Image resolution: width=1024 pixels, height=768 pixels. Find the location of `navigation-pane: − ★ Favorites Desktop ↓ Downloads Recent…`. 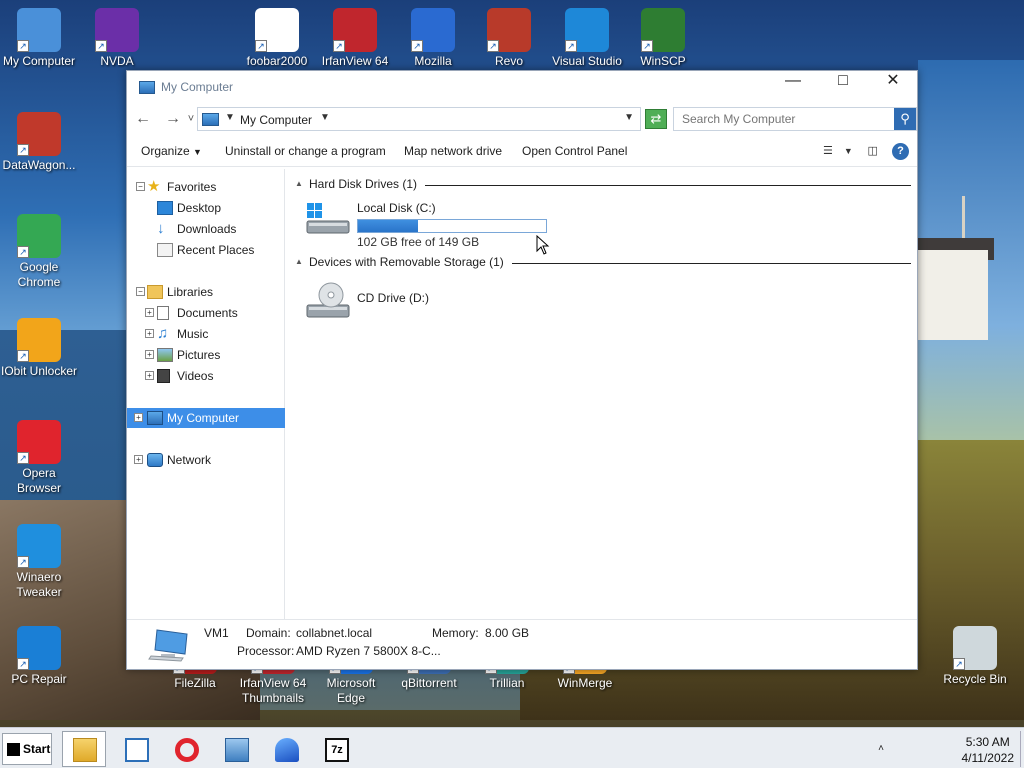

navigation-pane: − ★ Favorites Desktop ↓ Downloads Recent… is located at coordinates (206, 394).